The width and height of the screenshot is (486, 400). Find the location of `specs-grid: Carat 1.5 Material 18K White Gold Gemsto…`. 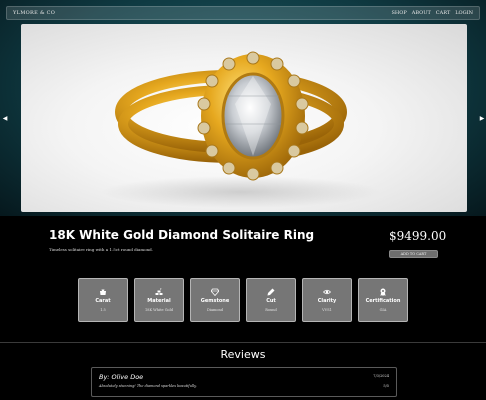

specs-grid: Carat 1.5 Material 18K White Gold Gemsto… is located at coordinates (243, 300).